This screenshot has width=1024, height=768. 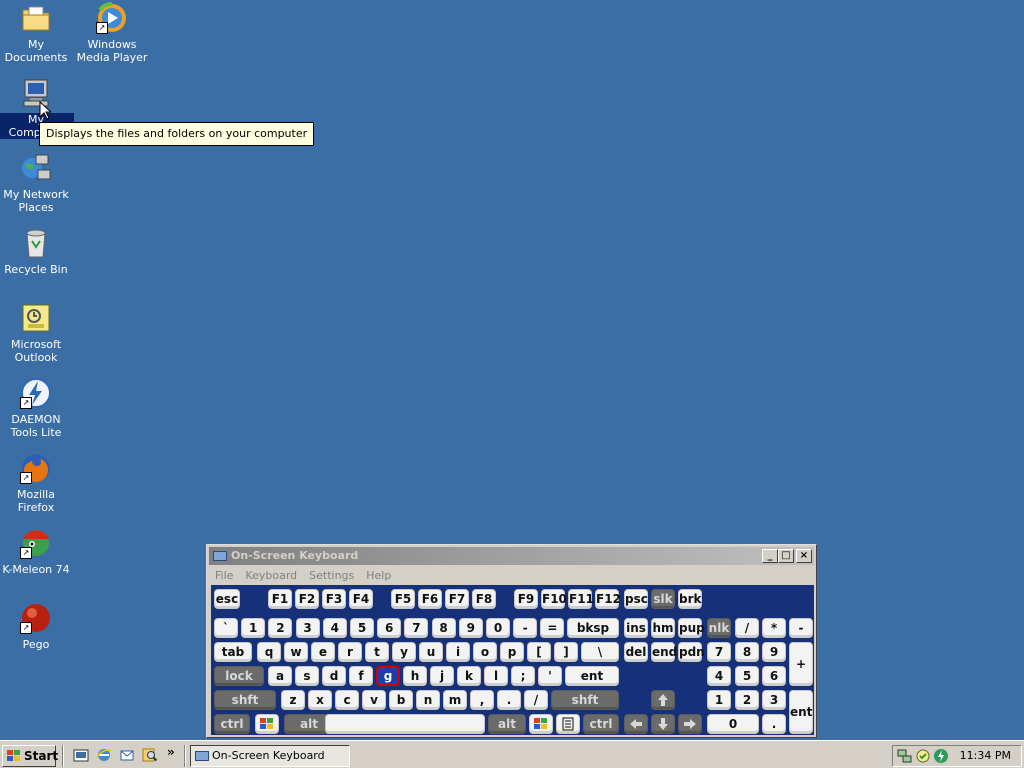 I want to click on key-application-menu, so click(x=568, y=724).